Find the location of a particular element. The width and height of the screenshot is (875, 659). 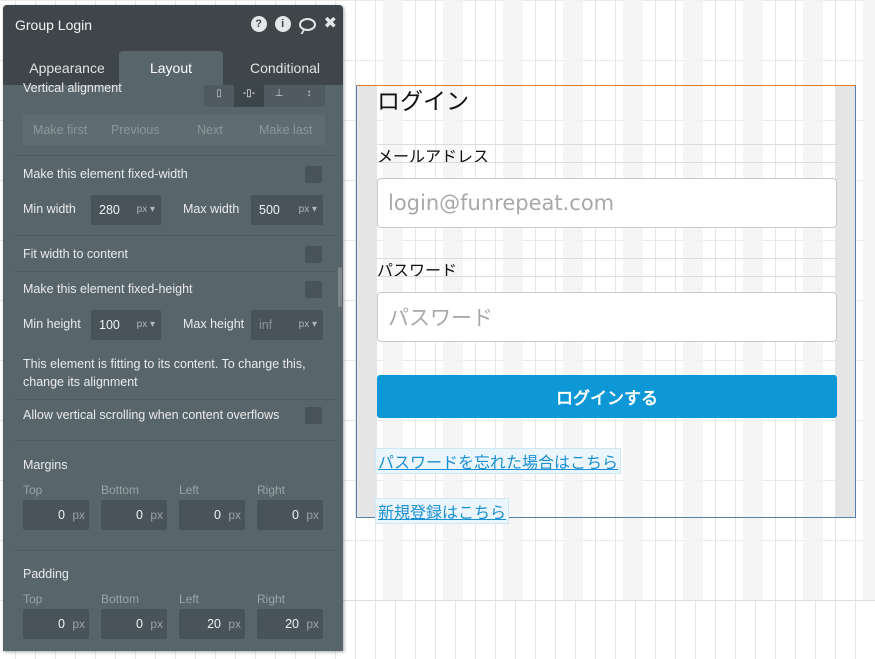

help-icon: ? is located at coordinates (258, 24).